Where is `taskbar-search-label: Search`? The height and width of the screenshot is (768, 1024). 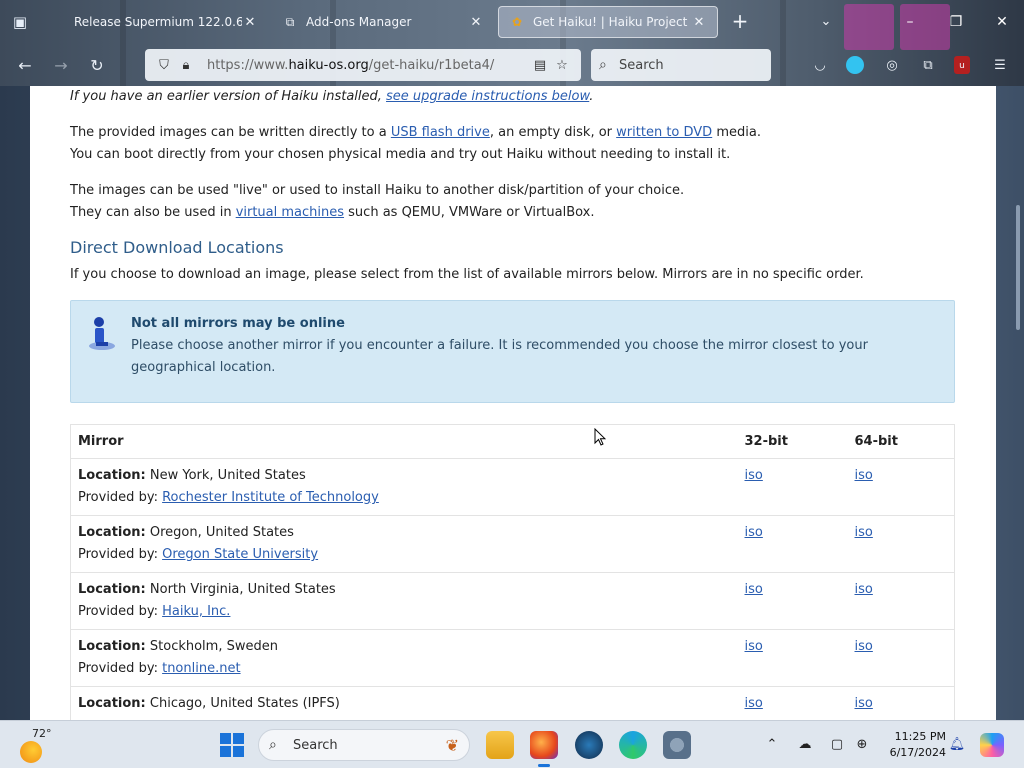 taskbar-search-label: Search is located at coordinates (315, 745).